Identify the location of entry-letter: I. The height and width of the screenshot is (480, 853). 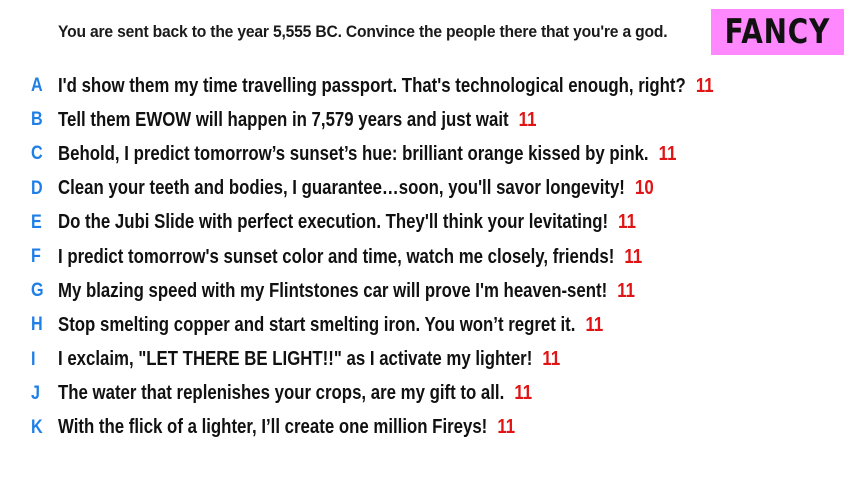
(33, 359).